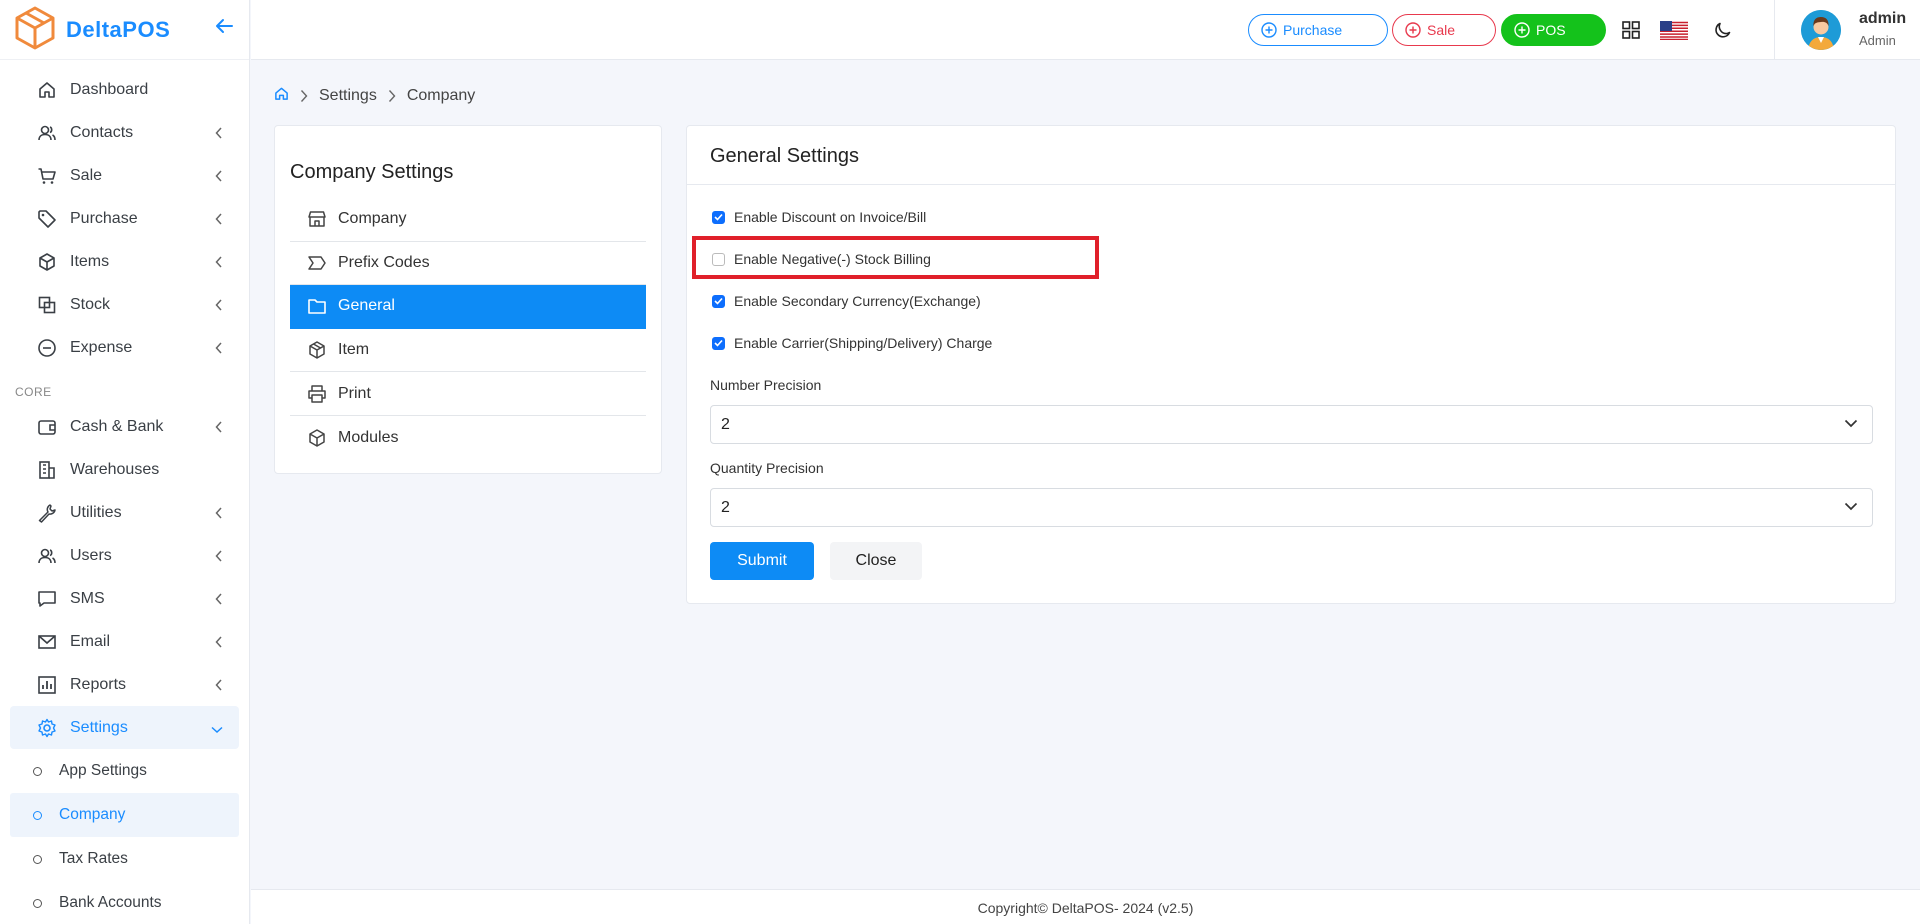 The image size is (1920, 924). What do you see at coordinates (124, 304) in the screenshot?
I see `sidebar-item-stock: Stock` at bounding box center [124, 304].